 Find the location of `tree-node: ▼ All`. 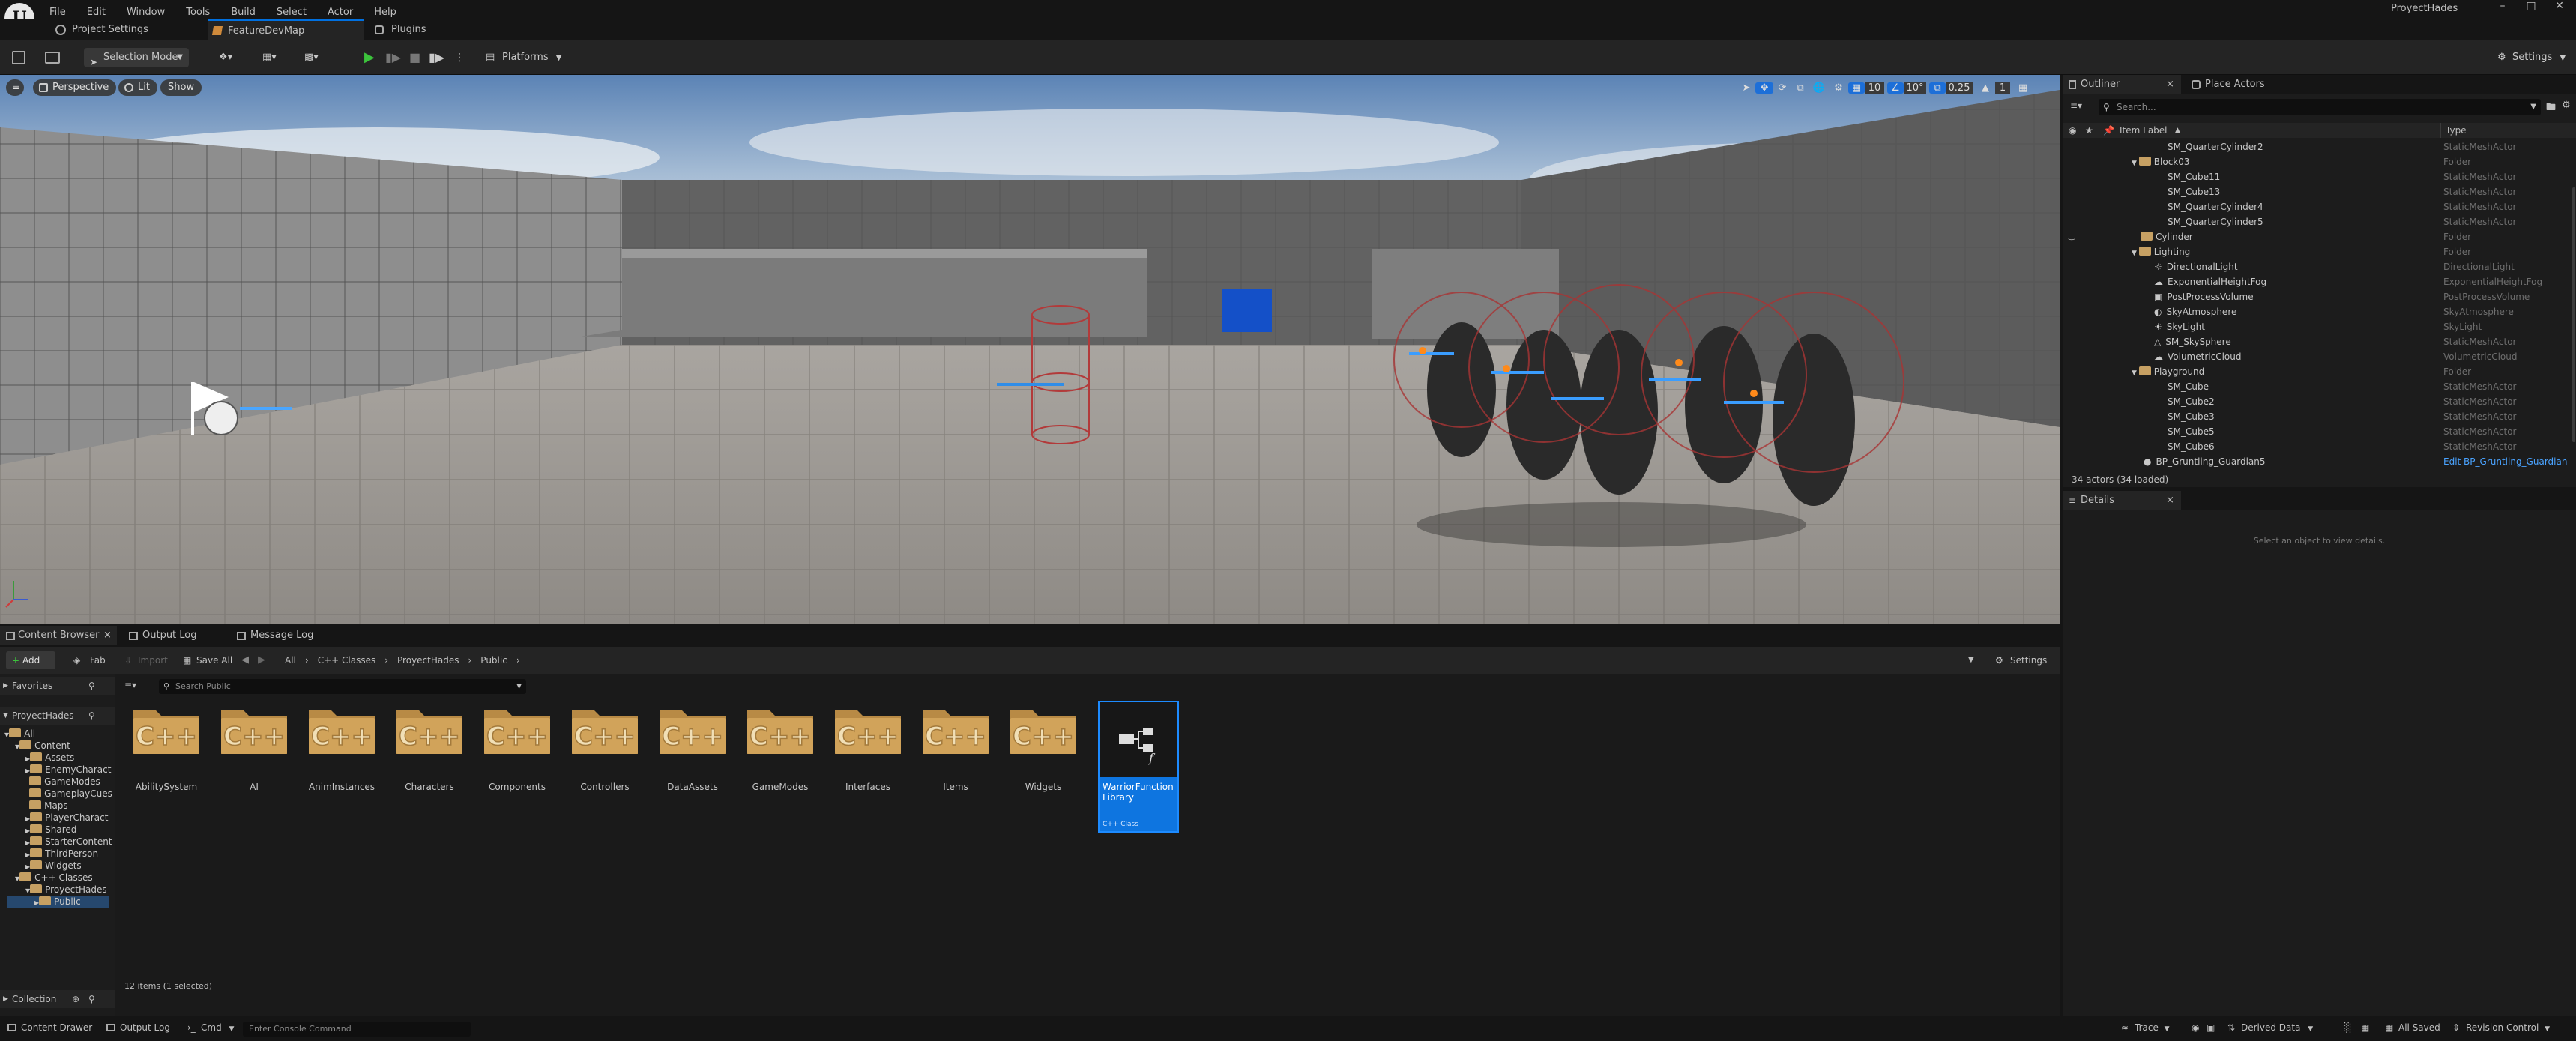

tree-node: ▼ All is located at coordinates (19, 734).